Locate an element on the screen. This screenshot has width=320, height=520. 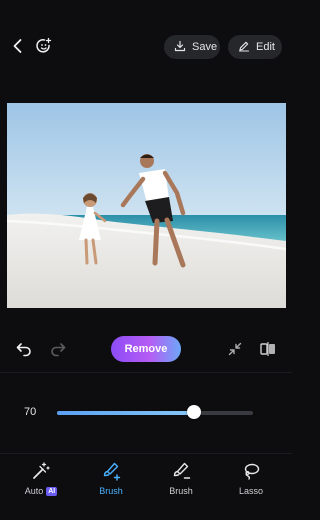
save-button: Save is located at coordinates (192, 47).